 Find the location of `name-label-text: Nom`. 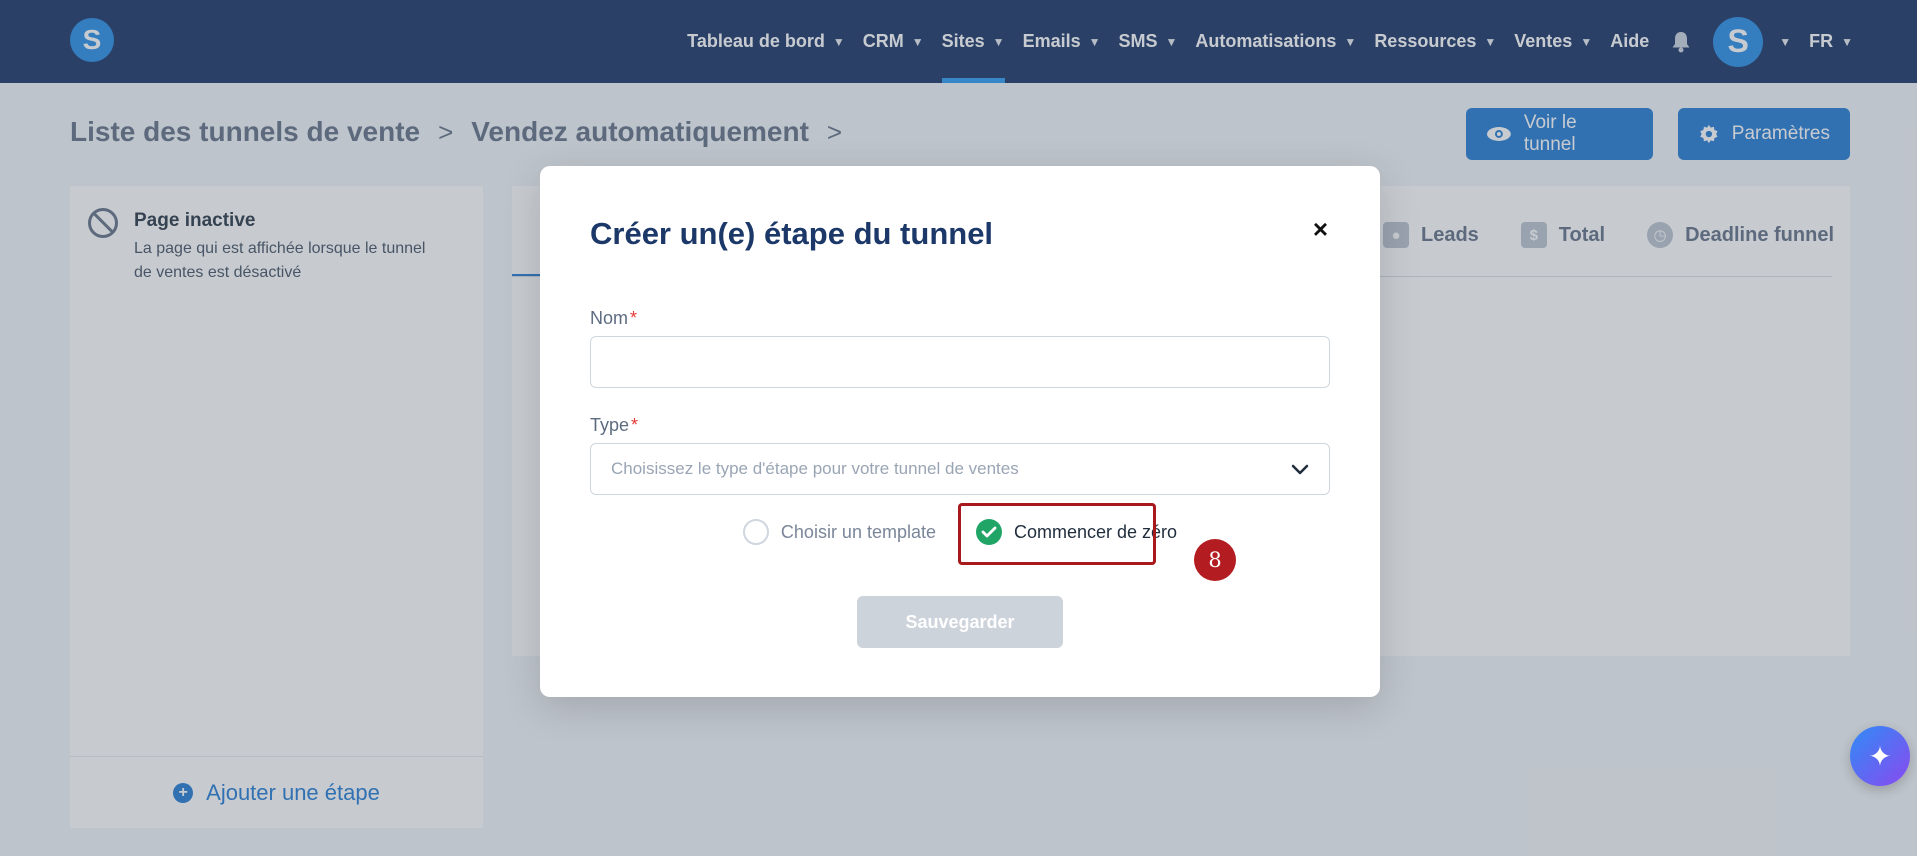

name-label-text: Nom is located at coordinates (609, 318).